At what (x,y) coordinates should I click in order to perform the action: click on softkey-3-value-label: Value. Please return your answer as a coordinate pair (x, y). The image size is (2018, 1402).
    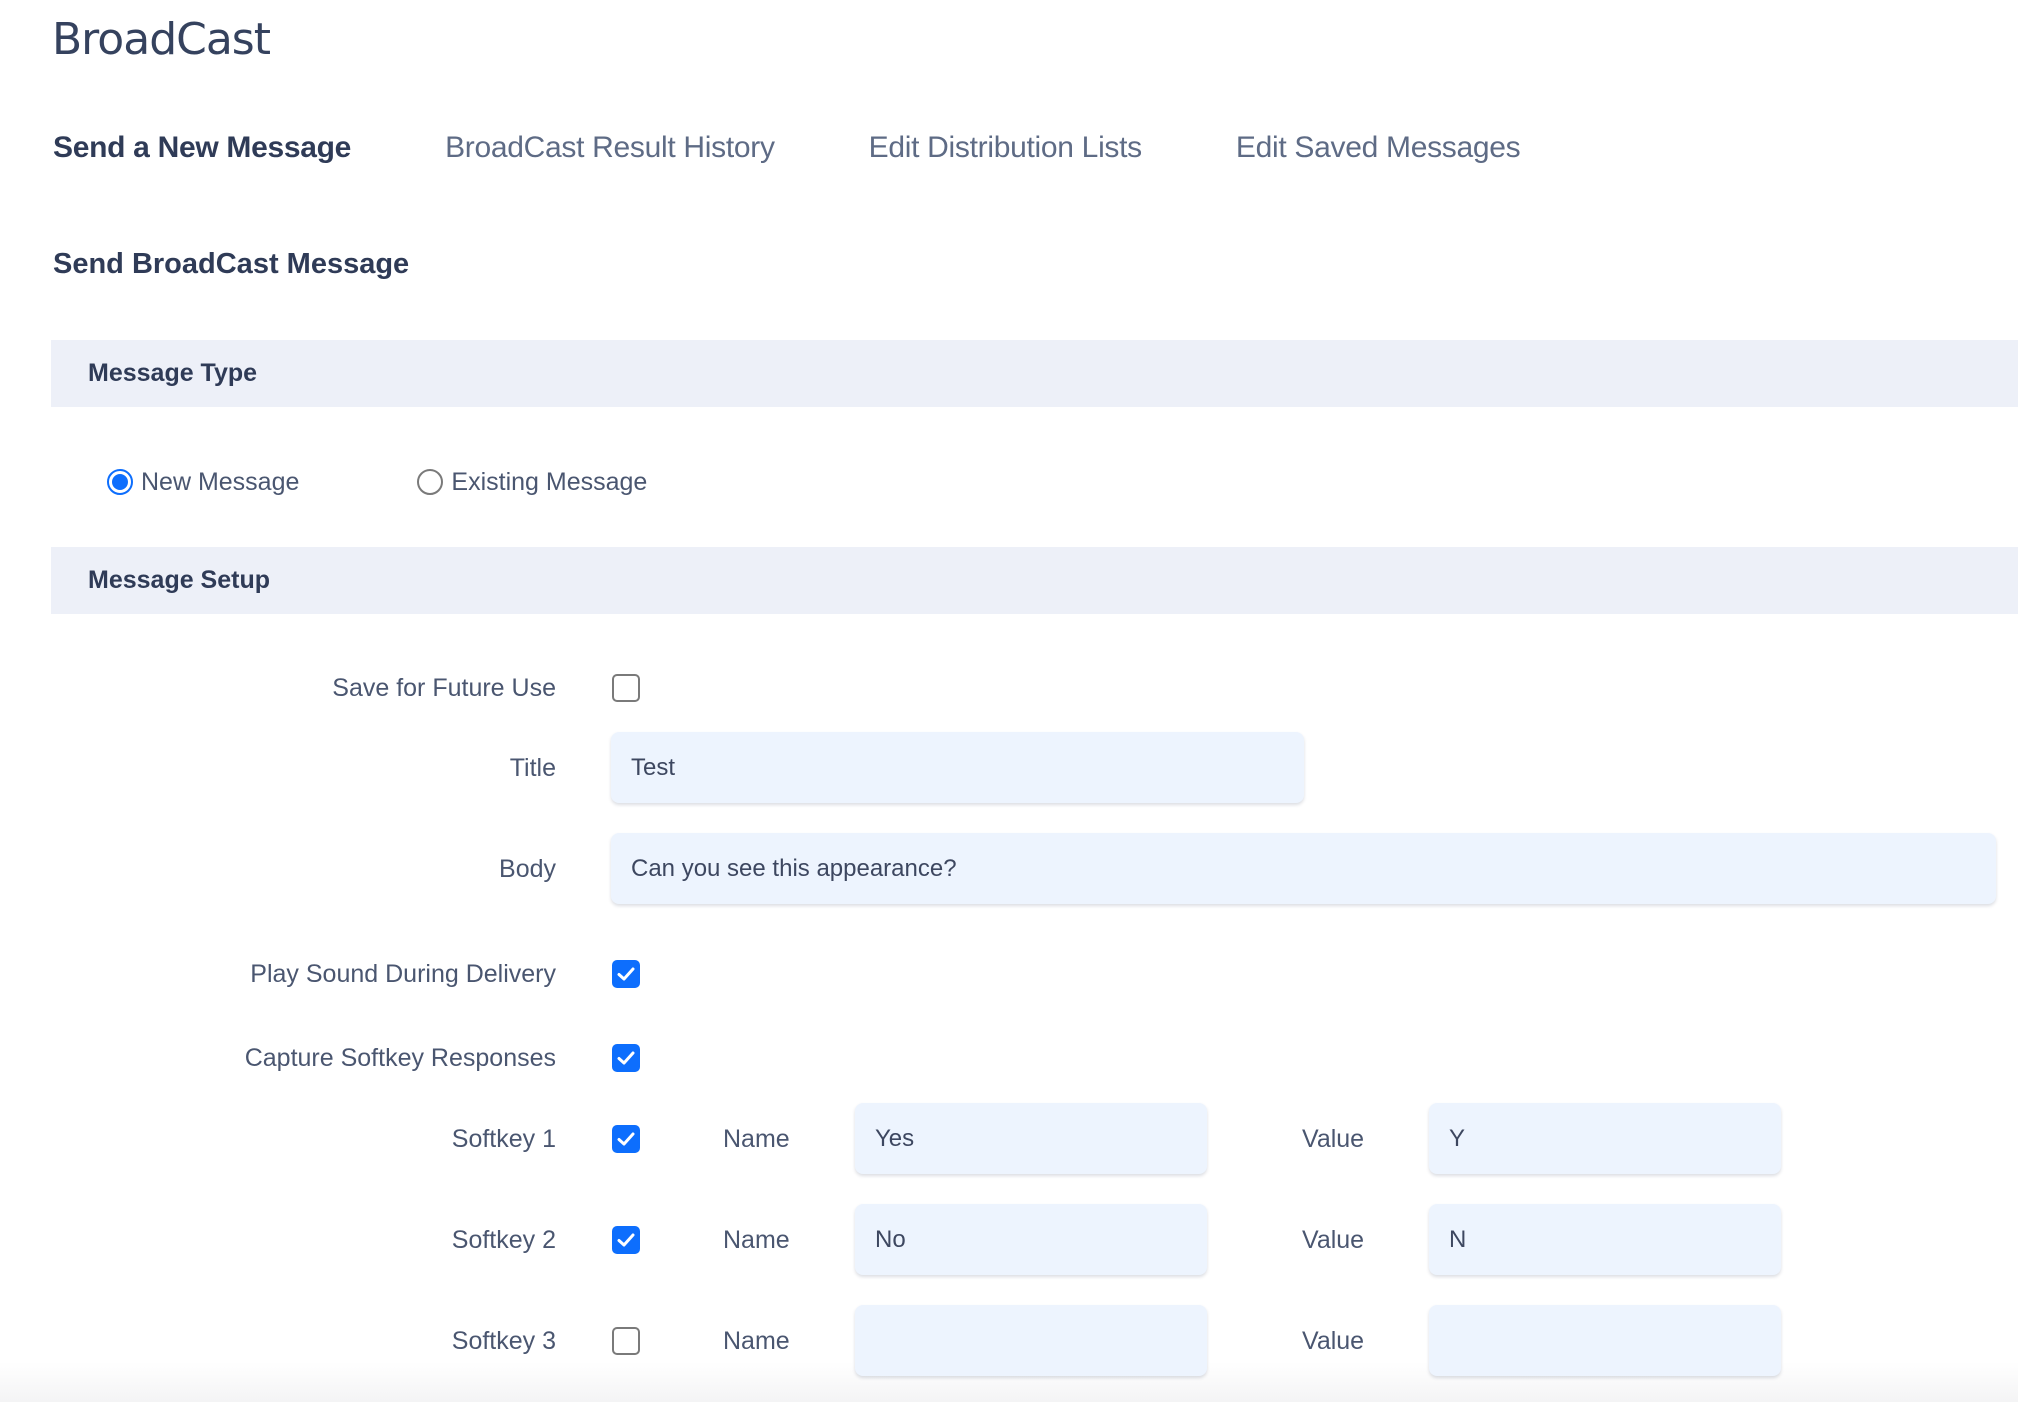
    Looking at the image, I should click on (1333, 1341).